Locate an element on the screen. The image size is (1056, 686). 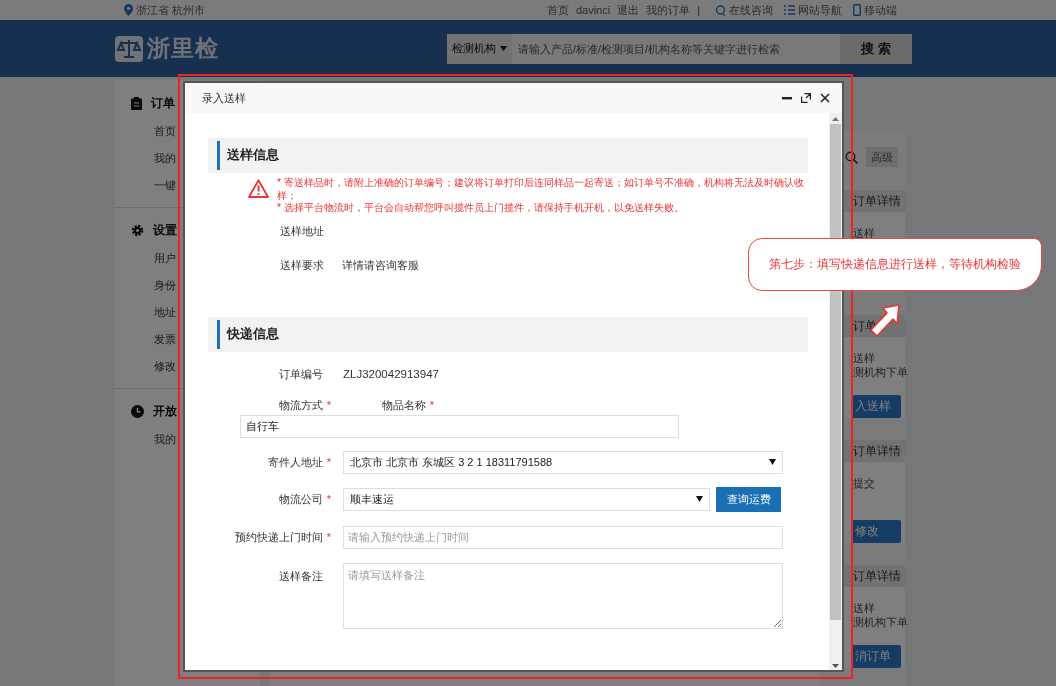
clock-icon is located at coordinates (137, 411).